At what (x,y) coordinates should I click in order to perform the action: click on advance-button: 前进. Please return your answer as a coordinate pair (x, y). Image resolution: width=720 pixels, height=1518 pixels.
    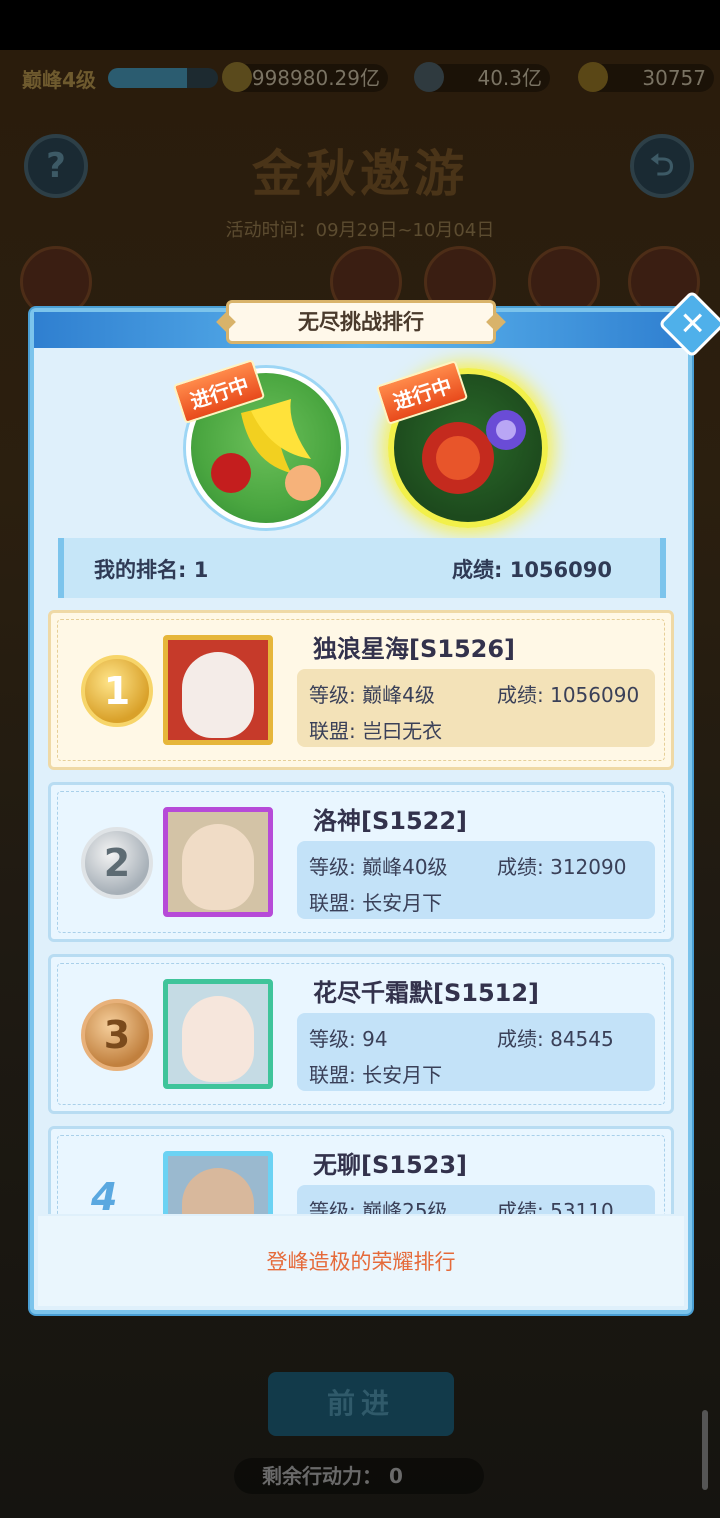
    Looking at the image, I should click on (361, 1404).